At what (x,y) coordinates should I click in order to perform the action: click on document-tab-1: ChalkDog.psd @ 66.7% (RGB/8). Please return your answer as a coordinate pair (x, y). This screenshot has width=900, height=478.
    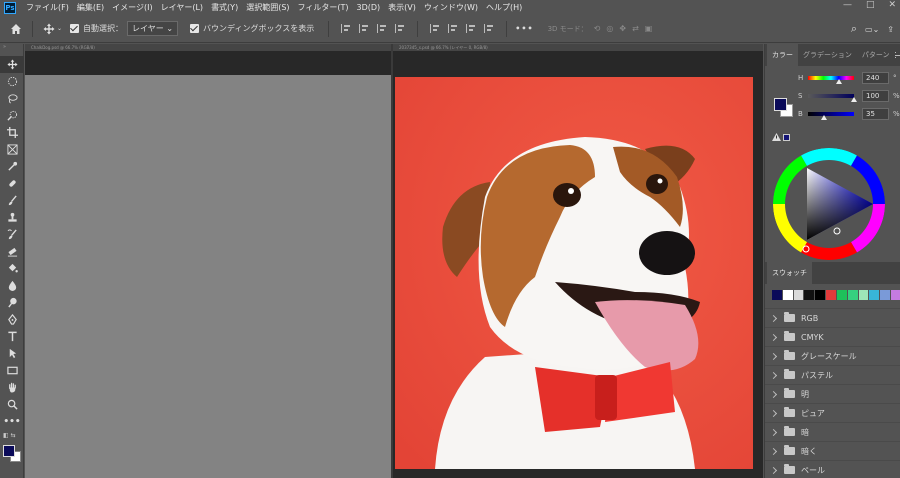
    Looking at the image, I should click on (208, 47).